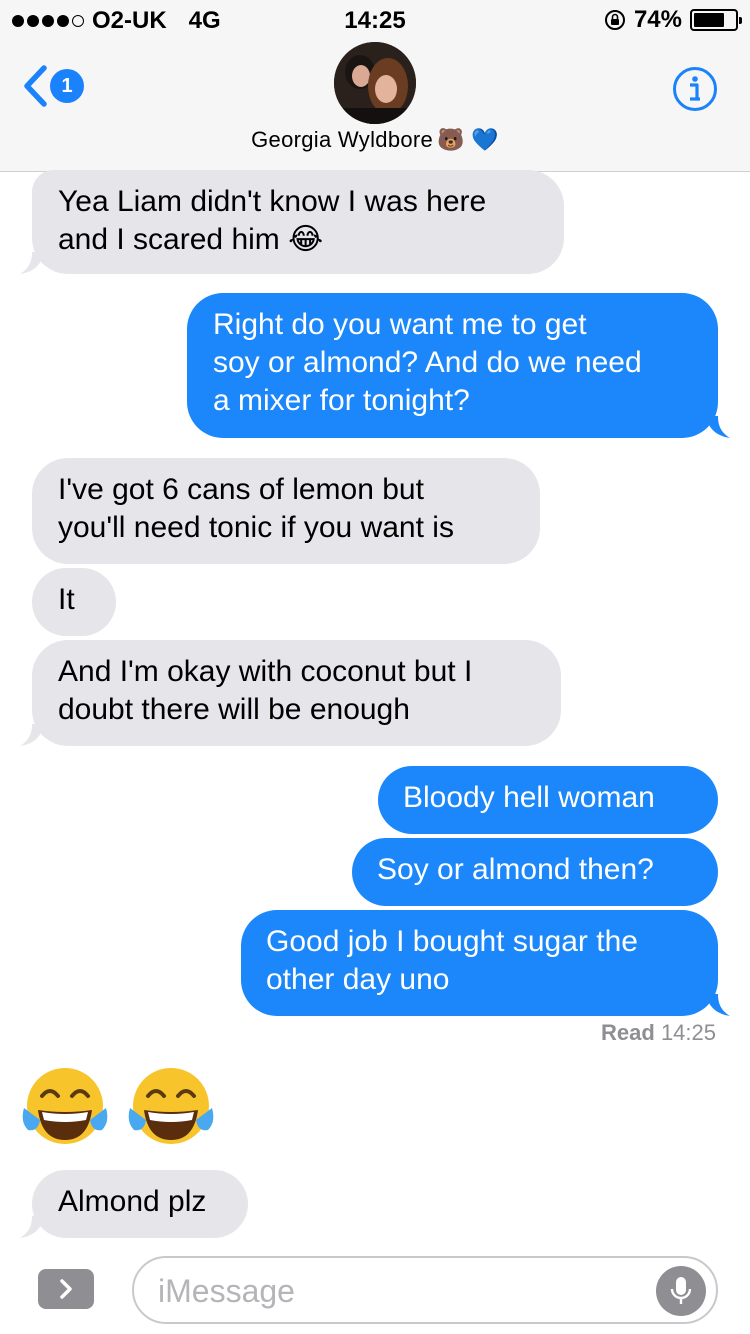 This screenshot has width=750, height=1334. I want to click on outgoing-message-bubble: Bloody hell woman, so click(548, 800).